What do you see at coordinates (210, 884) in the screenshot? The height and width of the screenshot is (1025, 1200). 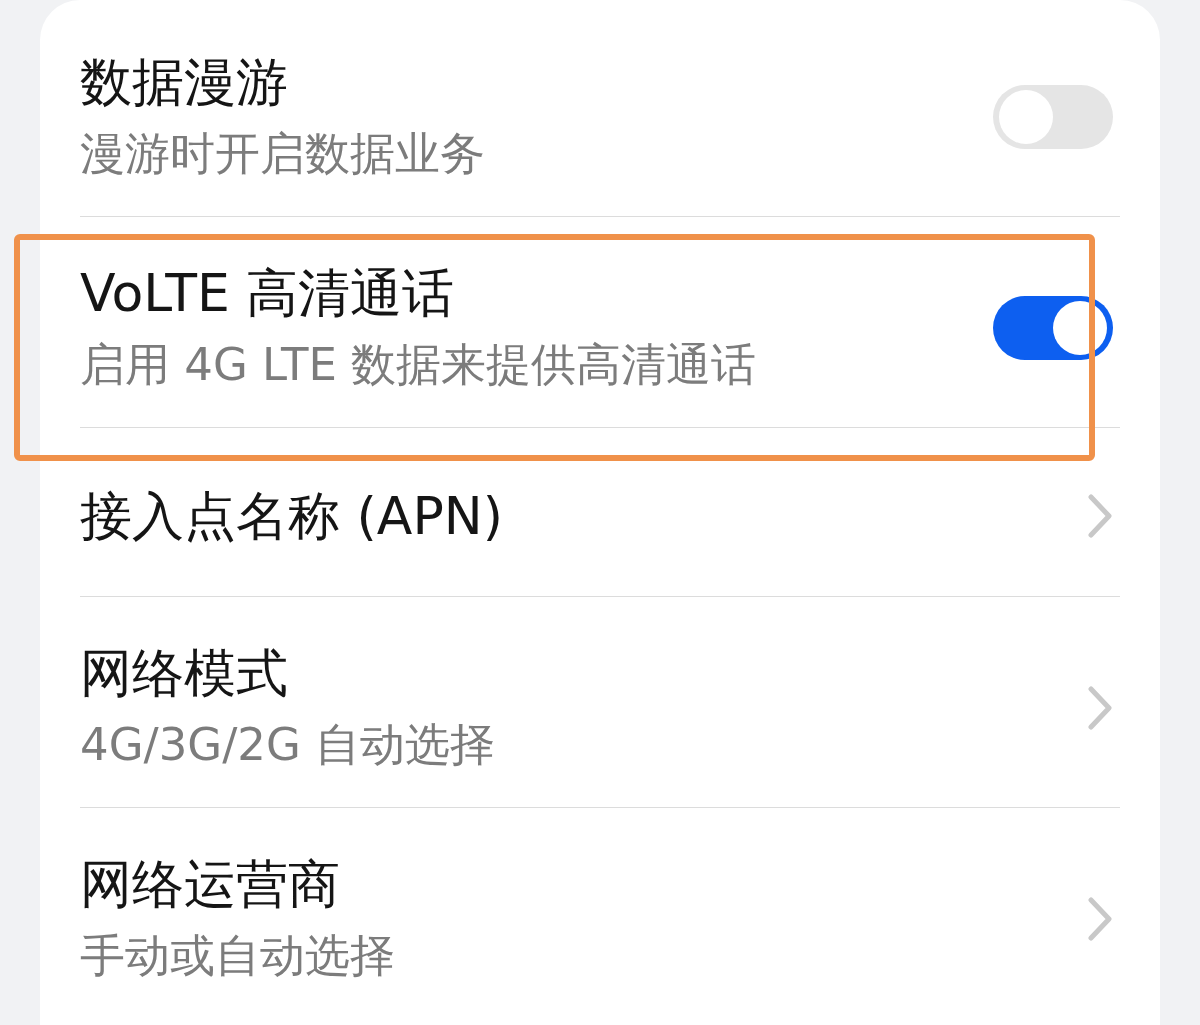 I see `setting-title: 网络运营商` at bounding box center [210, 884].